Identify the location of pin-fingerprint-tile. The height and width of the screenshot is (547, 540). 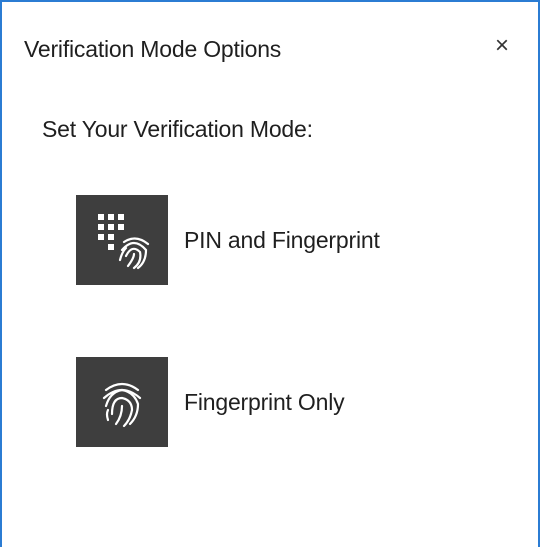
(122, 240).